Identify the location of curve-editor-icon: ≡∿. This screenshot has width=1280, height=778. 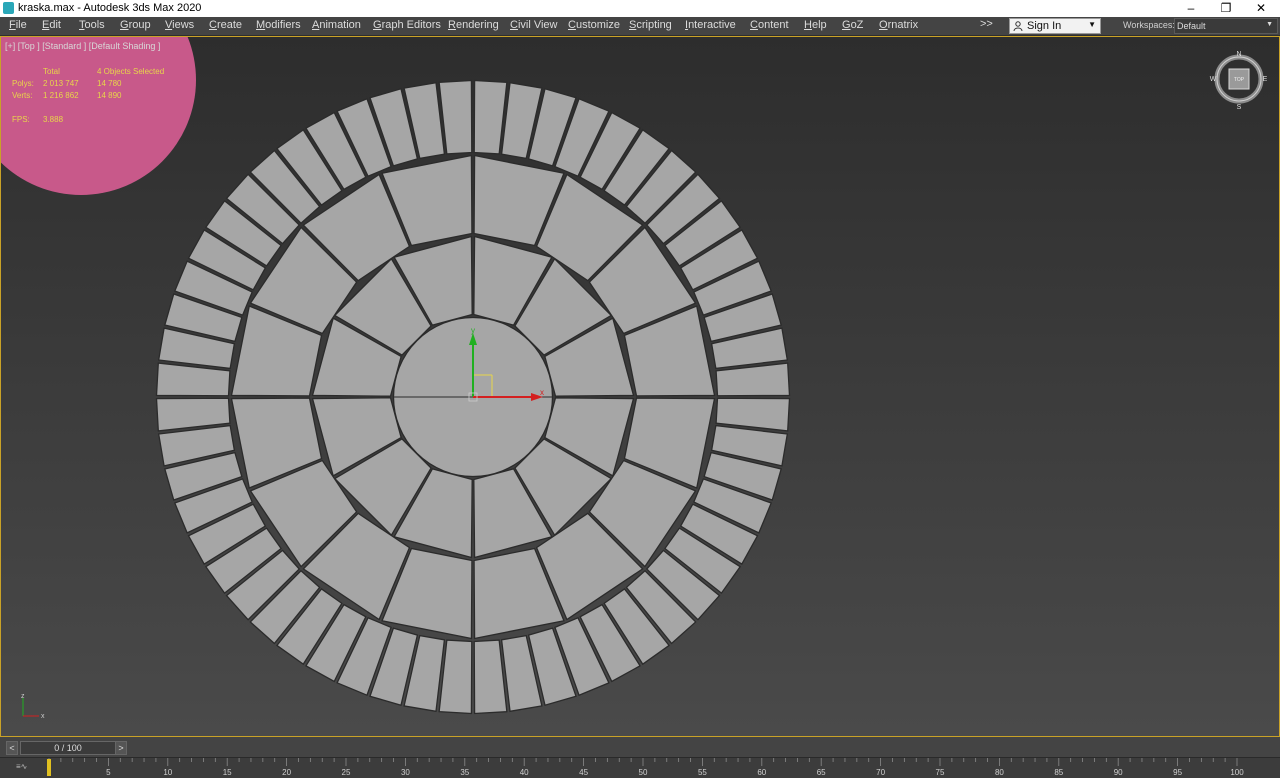
(21, 766).